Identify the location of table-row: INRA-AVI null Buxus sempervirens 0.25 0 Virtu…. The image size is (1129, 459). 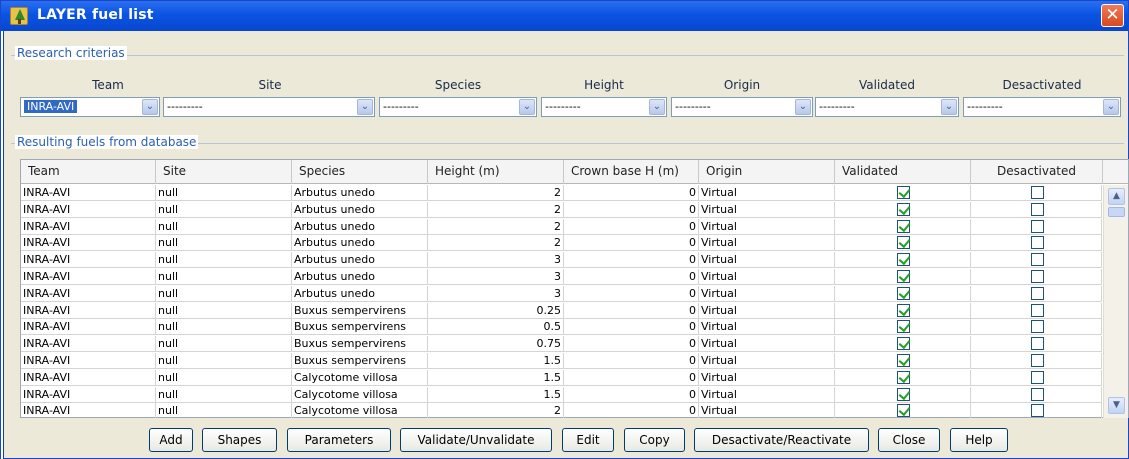
(561, 310).